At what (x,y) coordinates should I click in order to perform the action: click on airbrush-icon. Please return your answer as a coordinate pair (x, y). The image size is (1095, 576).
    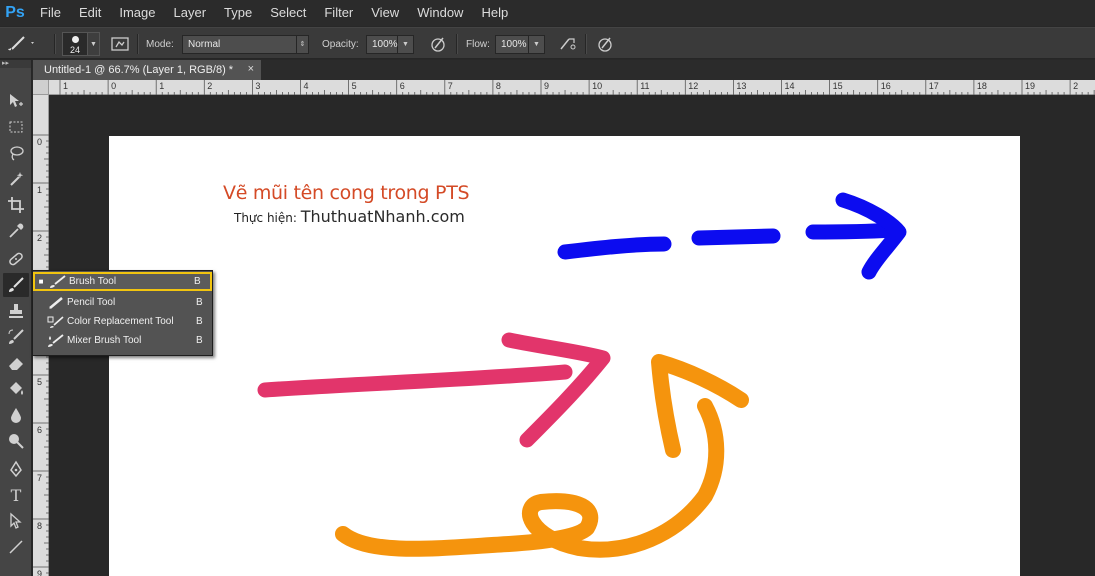
    Looking at the image, I should click on (568, 44).